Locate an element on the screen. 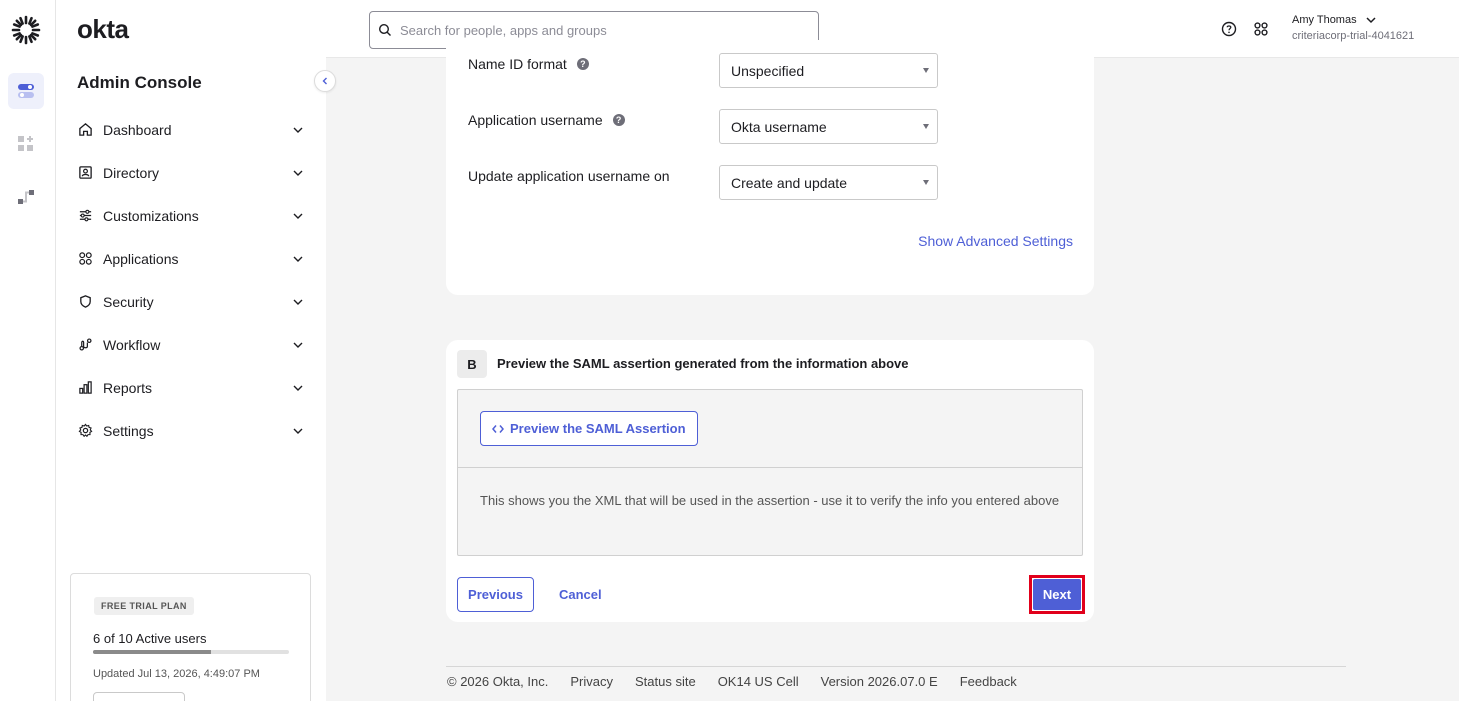  name-id-format-label: Name ID format is located at coordinates (517, 64).